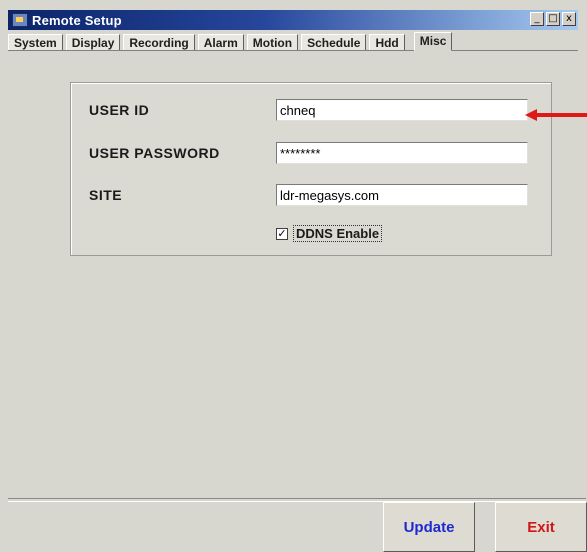  I want to click on ddns-enable-row: ✓ DDNS Enable, so click(329, 233).